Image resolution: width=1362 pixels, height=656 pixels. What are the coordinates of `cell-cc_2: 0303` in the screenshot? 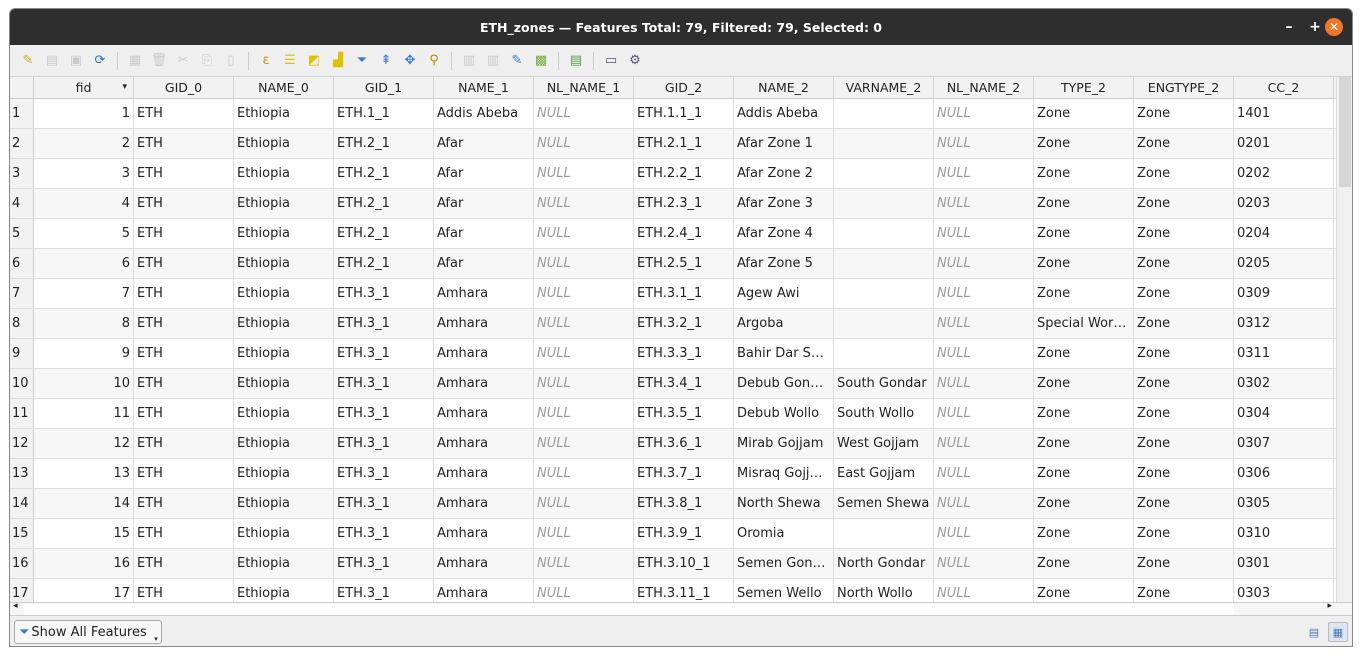 It's located at (1284, 590).